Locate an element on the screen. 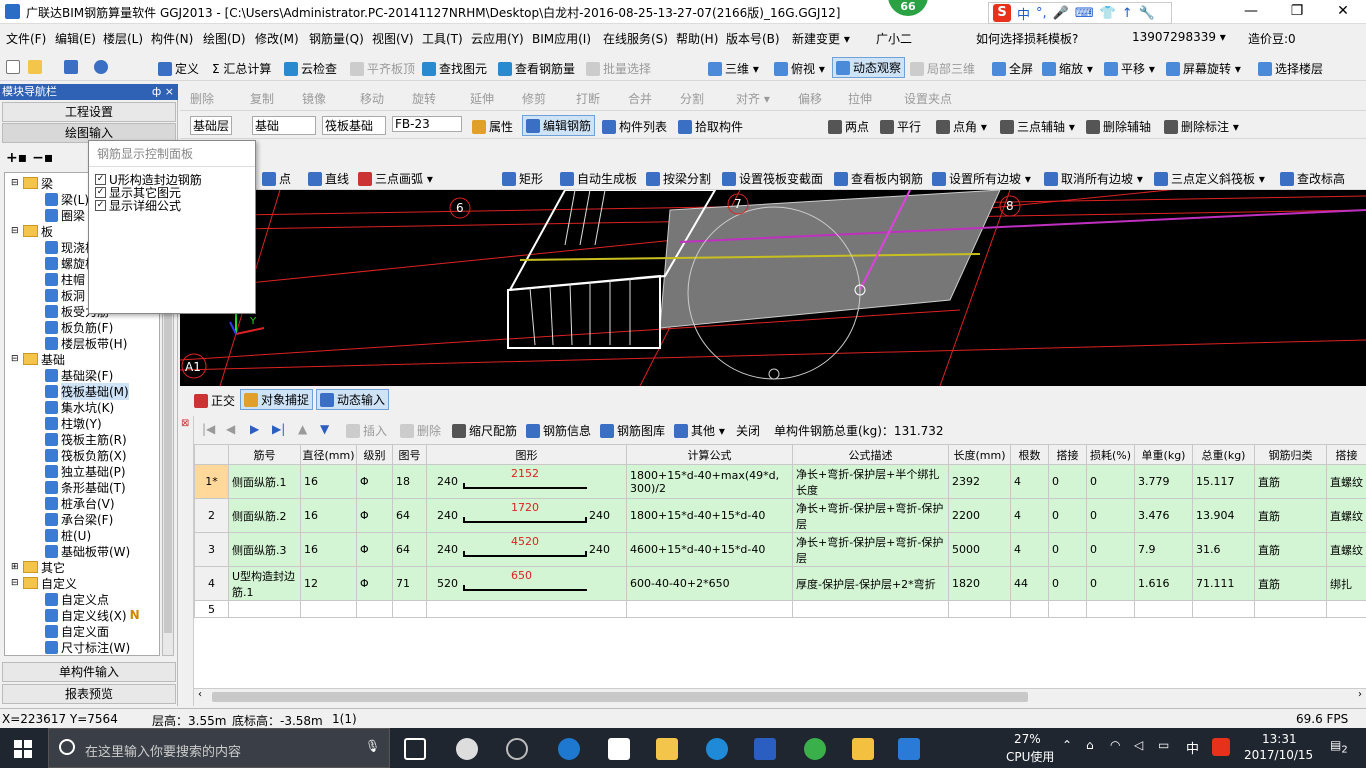 The image size is (1366, 768). cell-loss: 0 is located at coordinates (1110, 583).